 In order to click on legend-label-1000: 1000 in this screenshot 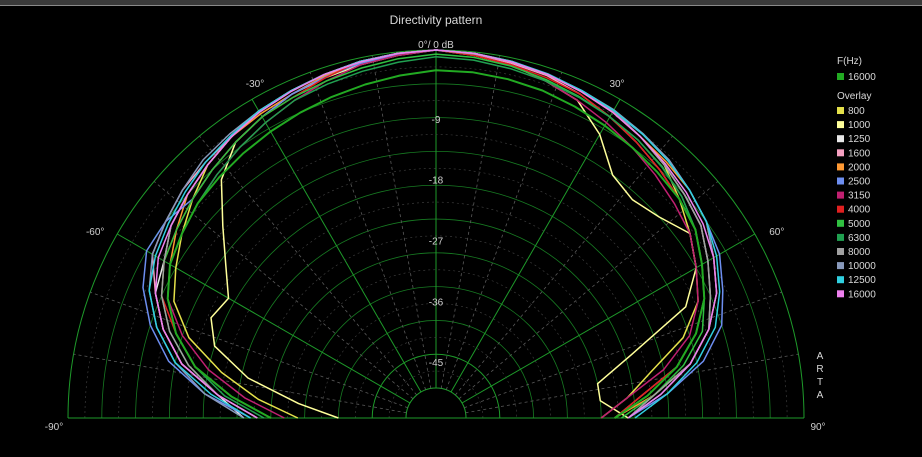, I will do `click(859, 125)`.